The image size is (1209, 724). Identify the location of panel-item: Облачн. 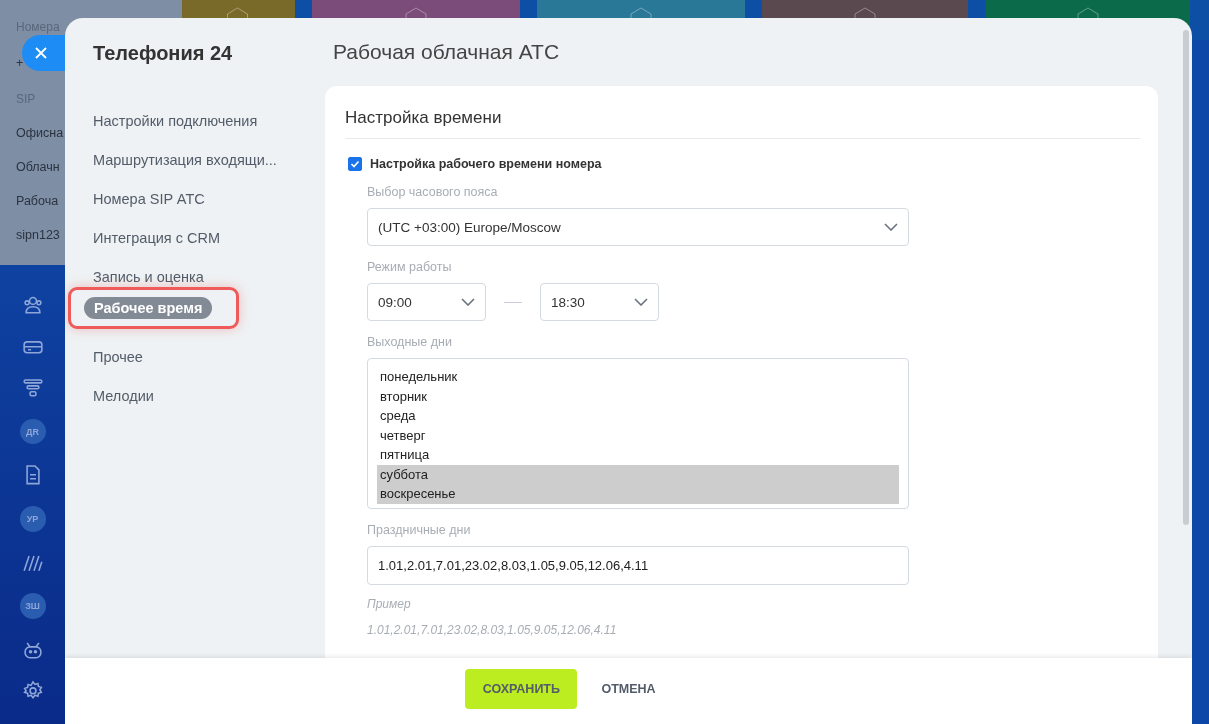
(38, 167).